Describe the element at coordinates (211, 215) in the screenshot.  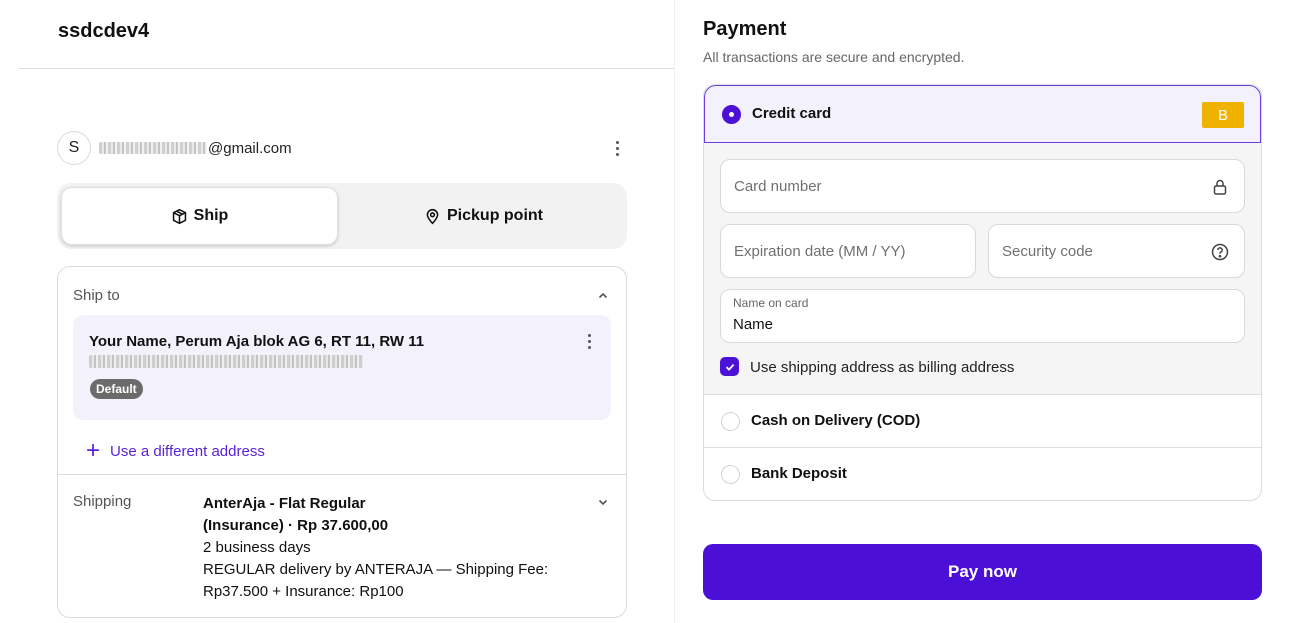
I see `ship-option-label: Ship` at that location.